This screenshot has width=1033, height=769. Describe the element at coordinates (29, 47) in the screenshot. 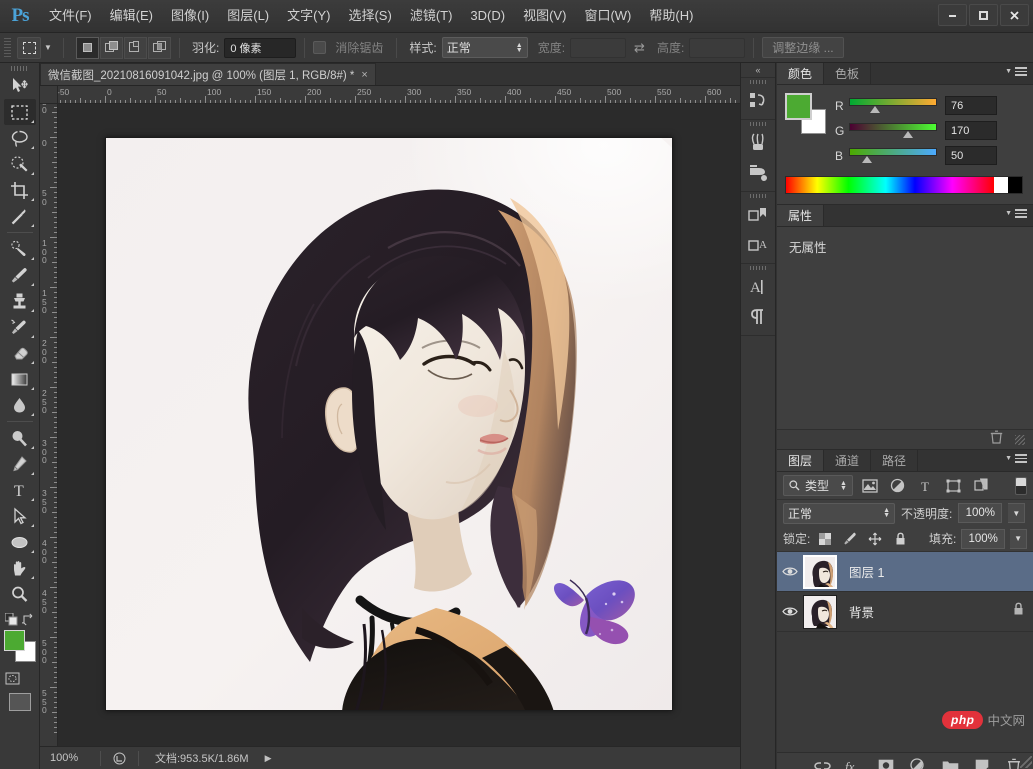

I see `current-tool-icon` at that location.